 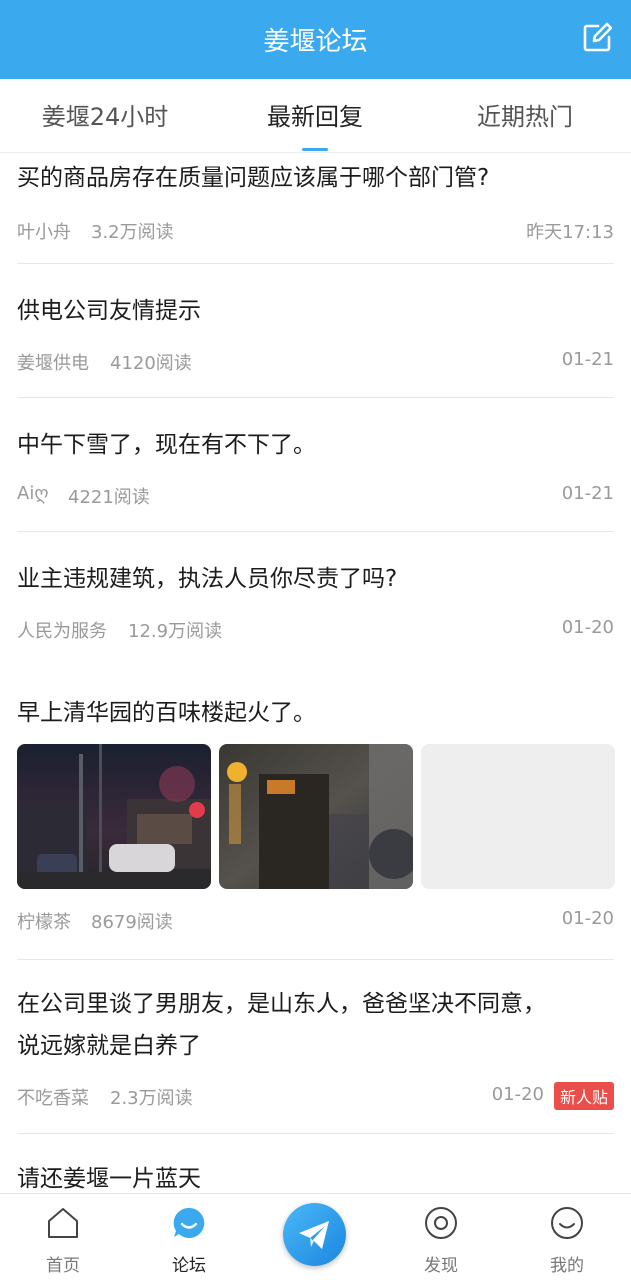 What do you see at coordinates (597, 38) in the screenshot?
I see `edit-icon` at bounding box center [597, 38].